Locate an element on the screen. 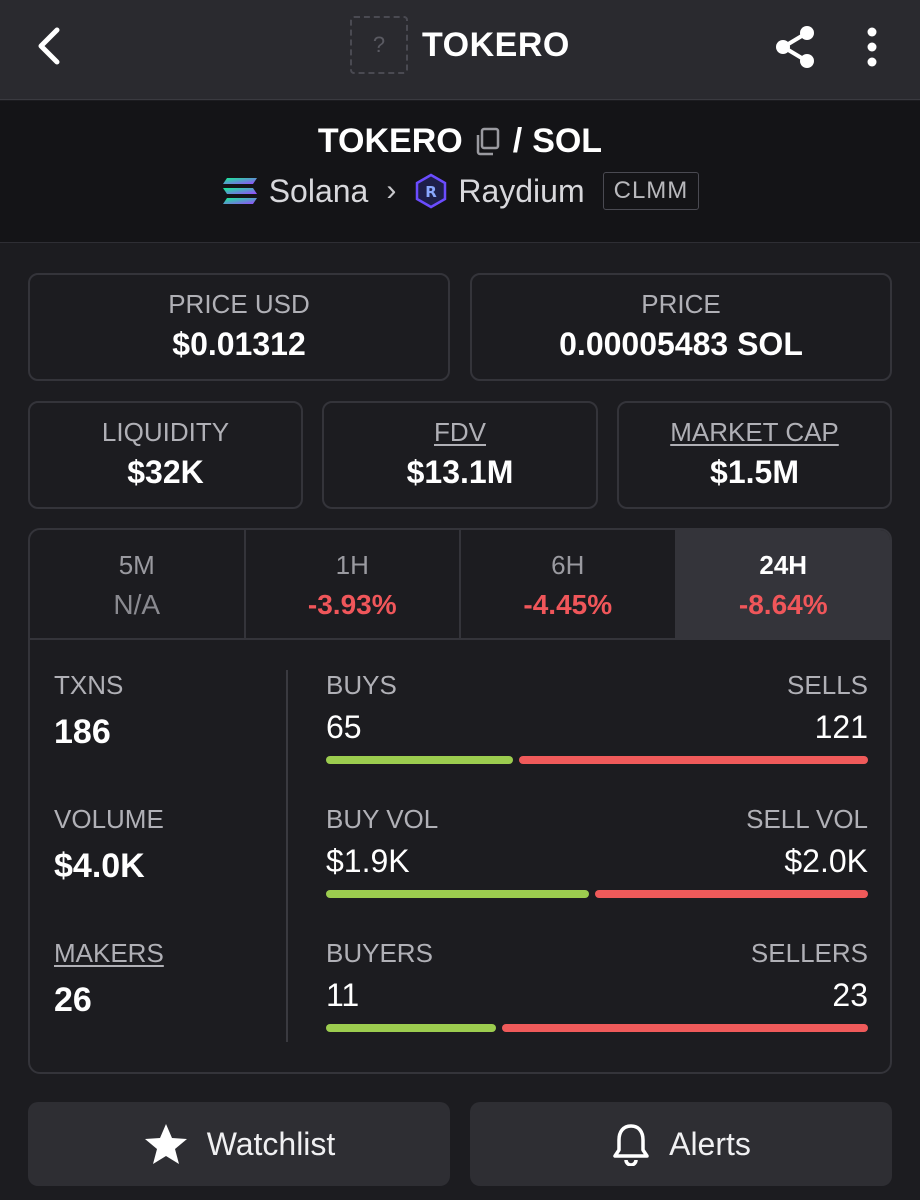  buy-sell-volume-stat: BUY VOL SELL VOL $1.9K $2.0K is located at coordinates (597, 871).